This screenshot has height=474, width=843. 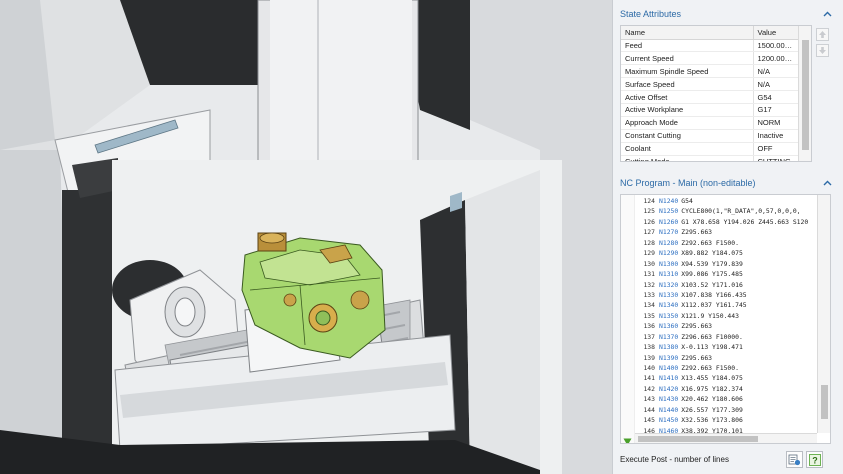 I want to click on nc-line: 141 N1410 X13.455 Y184.075, so click(x=726, y=378).